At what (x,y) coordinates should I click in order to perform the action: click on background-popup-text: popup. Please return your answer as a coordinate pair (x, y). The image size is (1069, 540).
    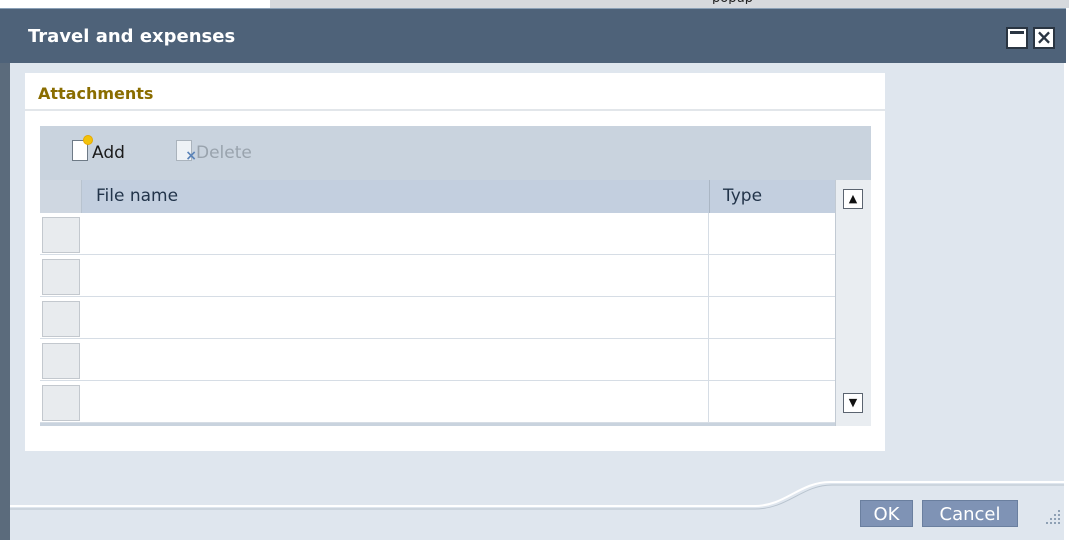
    Looking at the image, I should click on (732, 2).